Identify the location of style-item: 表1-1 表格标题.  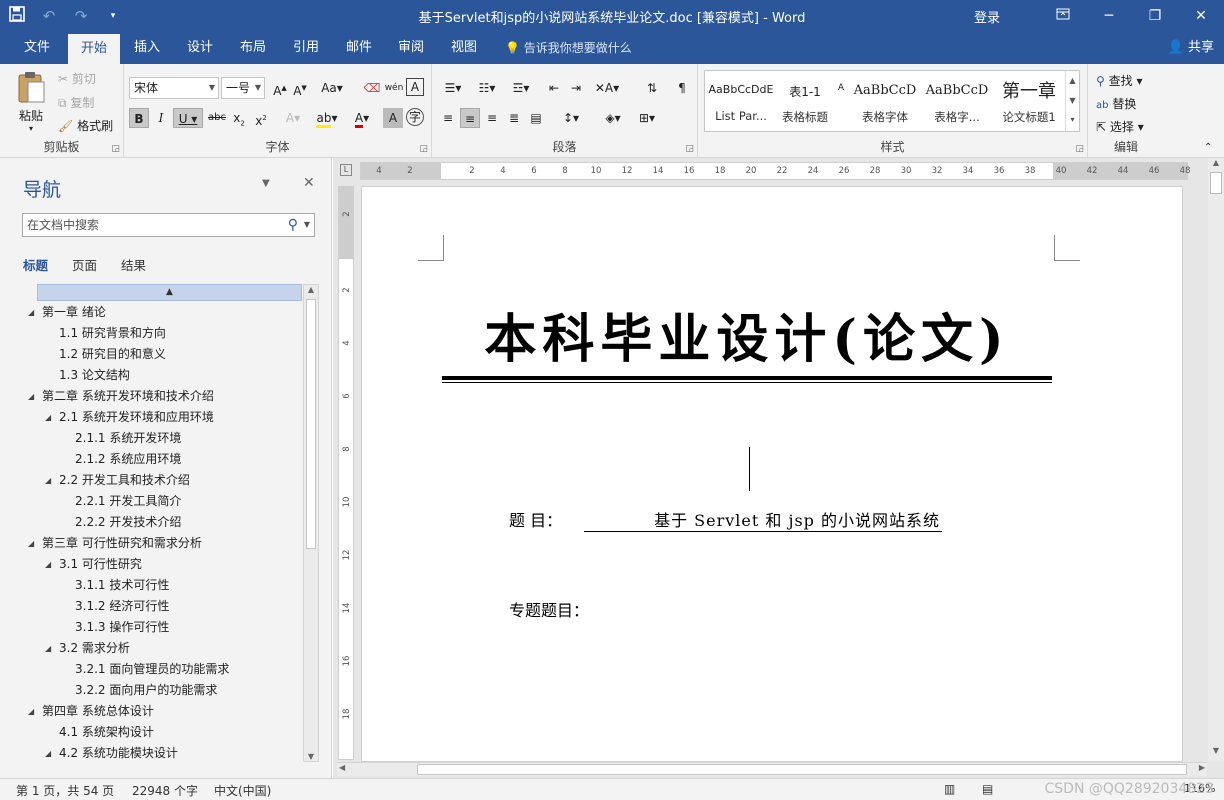
(805, 101).